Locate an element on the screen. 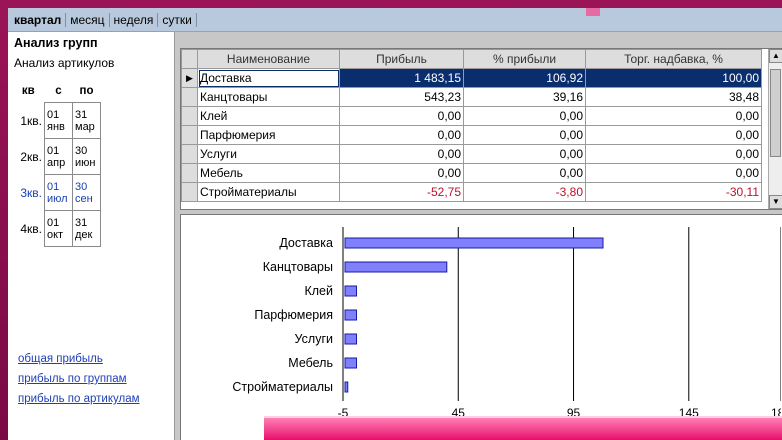  cell-markup: 38,48 is located at coordinates (673, 97).